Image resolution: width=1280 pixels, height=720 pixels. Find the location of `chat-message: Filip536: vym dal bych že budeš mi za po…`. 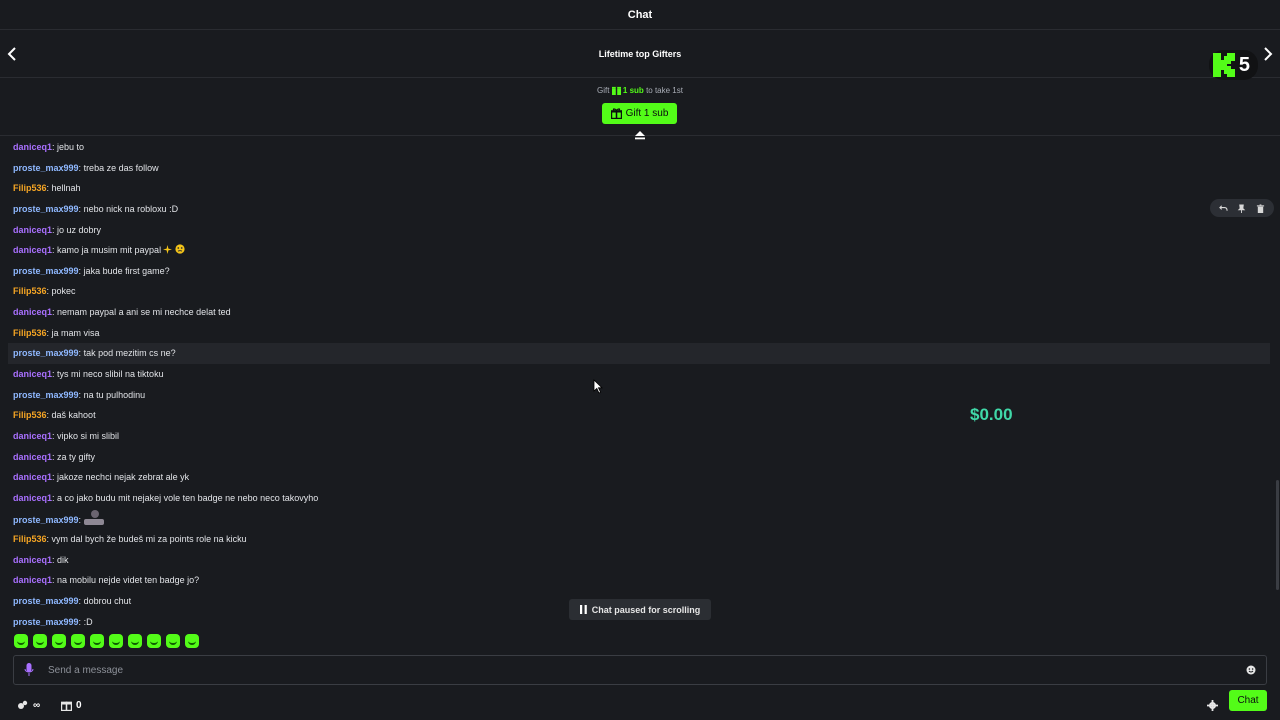

chat-message: Filip536: vym dal bych že budeš mi za po… is located at coordinates (640, 539).